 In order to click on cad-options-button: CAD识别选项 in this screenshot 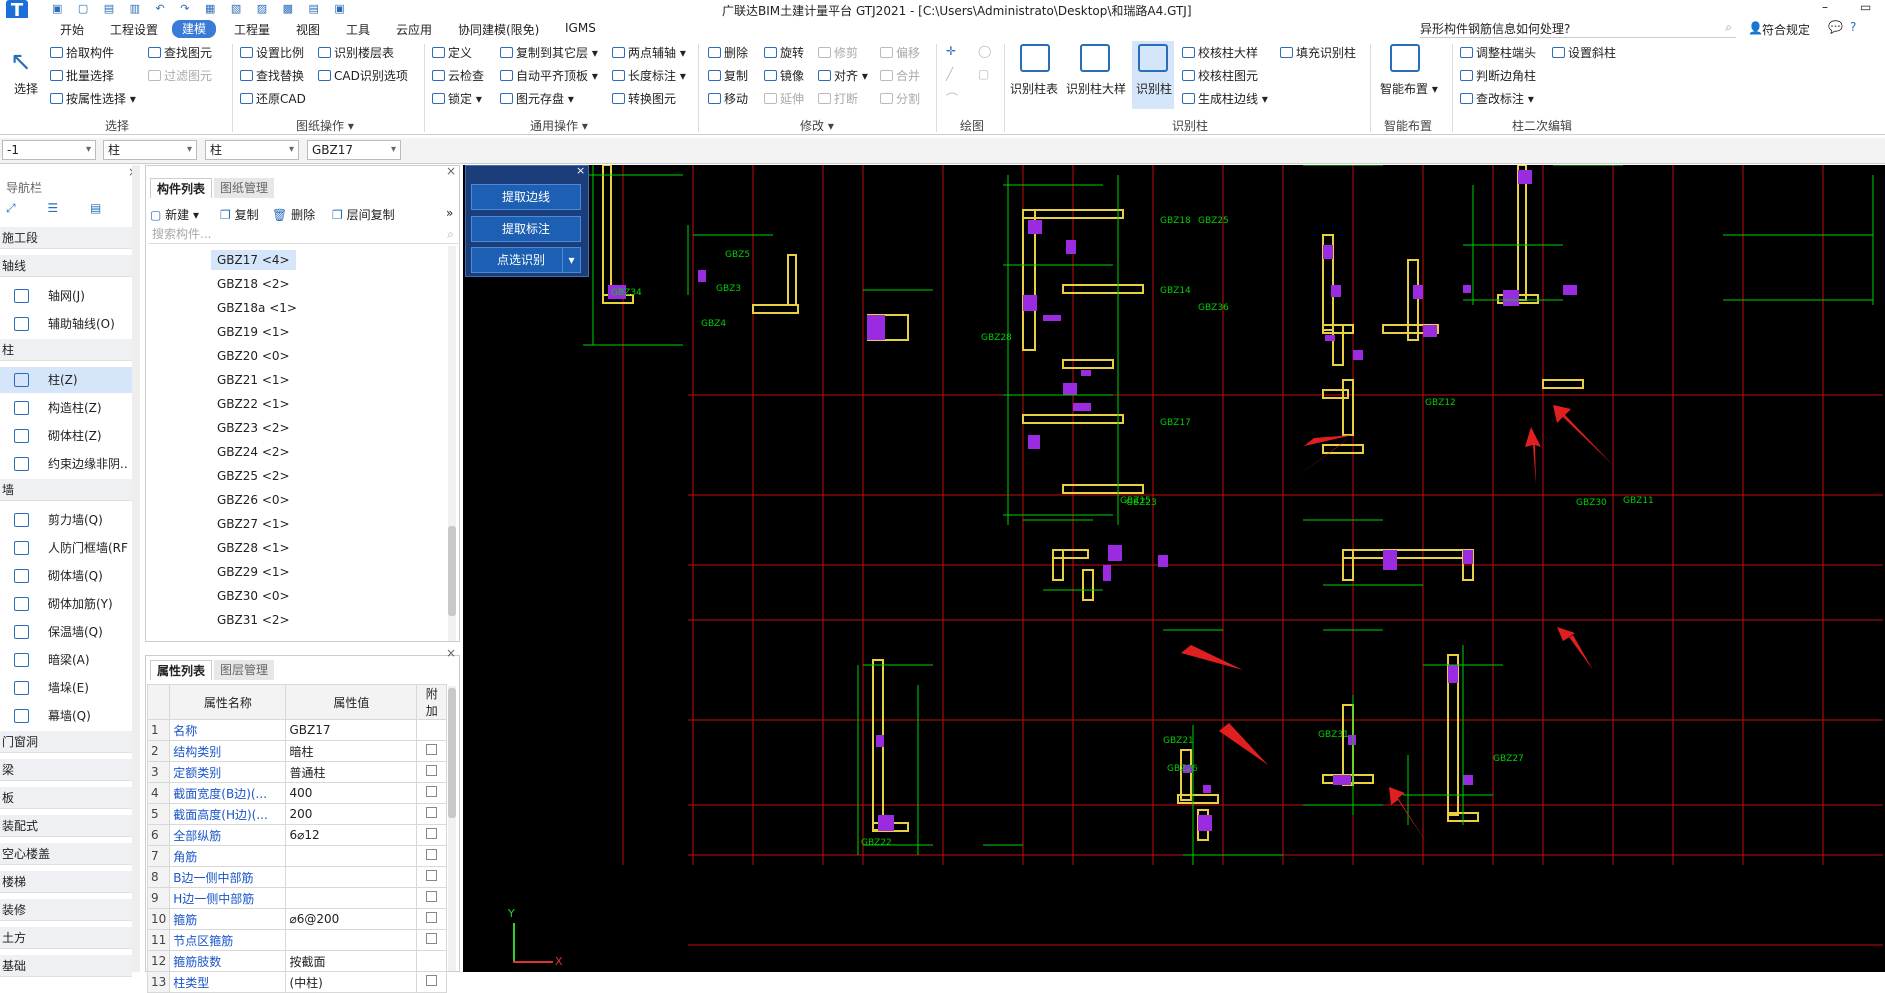, I will do `click(363, 75)`.